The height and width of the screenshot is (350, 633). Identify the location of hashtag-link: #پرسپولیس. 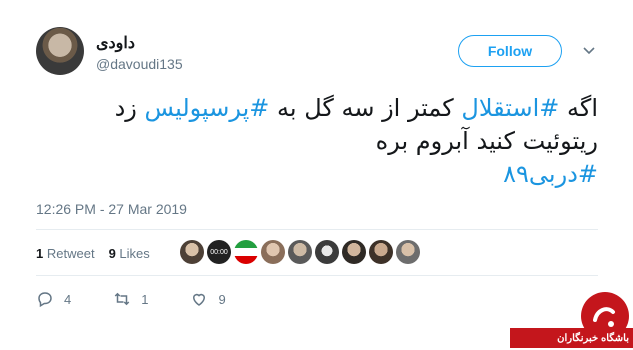
(206, 108).